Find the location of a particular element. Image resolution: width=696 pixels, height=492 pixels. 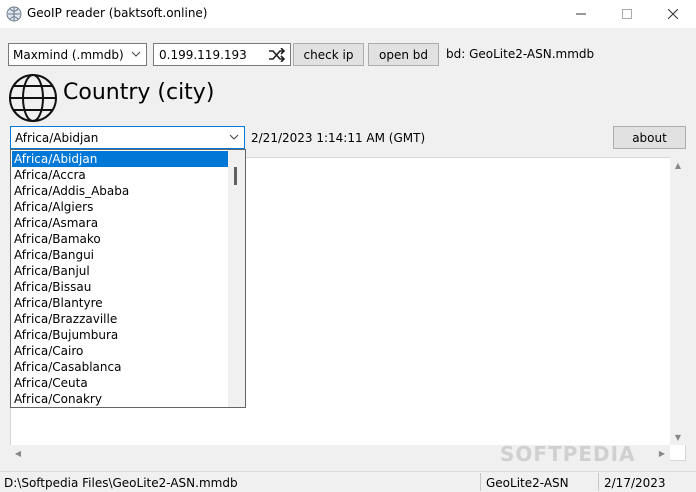

timezone-option: Africa/Abidjan is located at coordinates (120, 159).